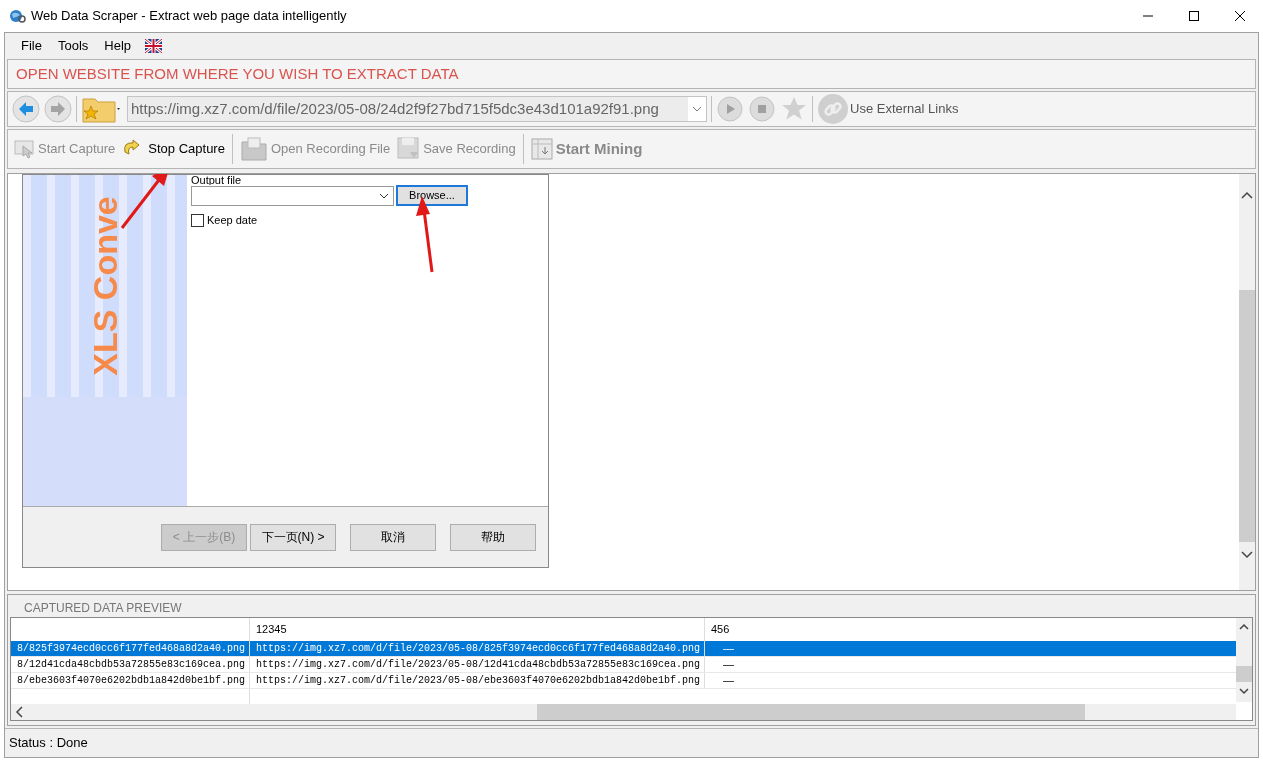  I want to click on table-row: 8/825f3974ecd0cc6f177fed468a8d2a40.png https://img.xz7.com/d/file/2023/05-08/825f3974ecd0cc6f177fed468a8d2a40.png —, so click(623, 649).